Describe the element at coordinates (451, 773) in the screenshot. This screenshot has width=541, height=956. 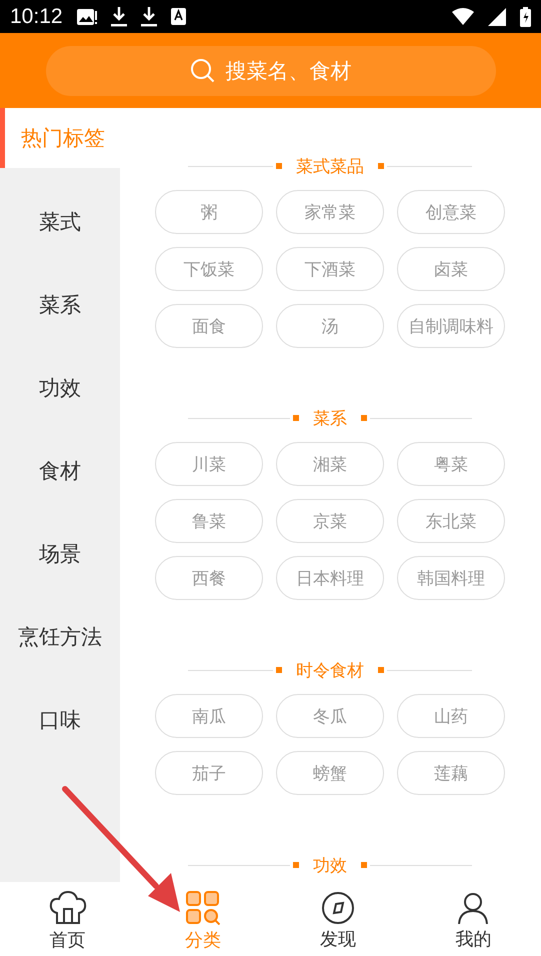
I see `tag-chip: 莲藕` at that location.